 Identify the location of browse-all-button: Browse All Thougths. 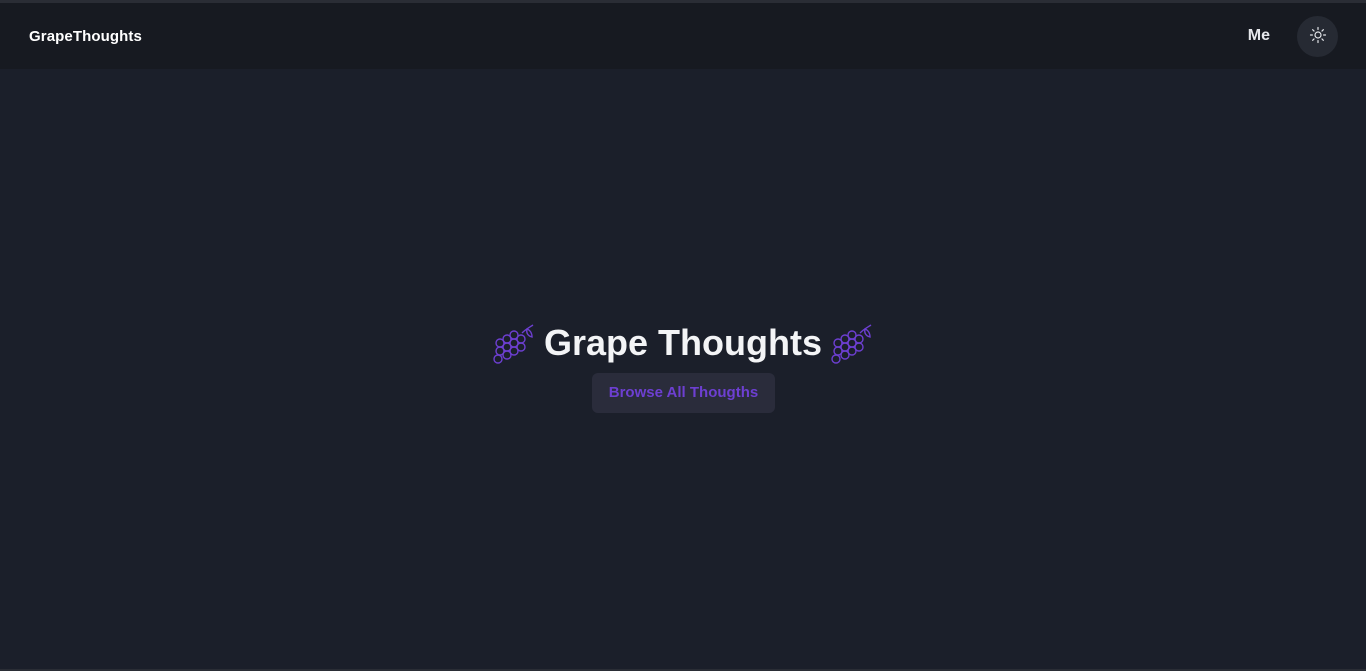
(683, 393).